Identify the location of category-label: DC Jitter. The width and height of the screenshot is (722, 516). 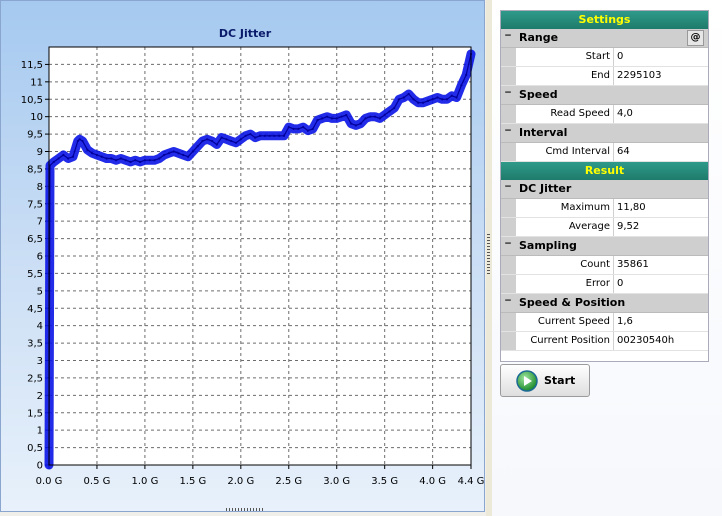
(545, 188).